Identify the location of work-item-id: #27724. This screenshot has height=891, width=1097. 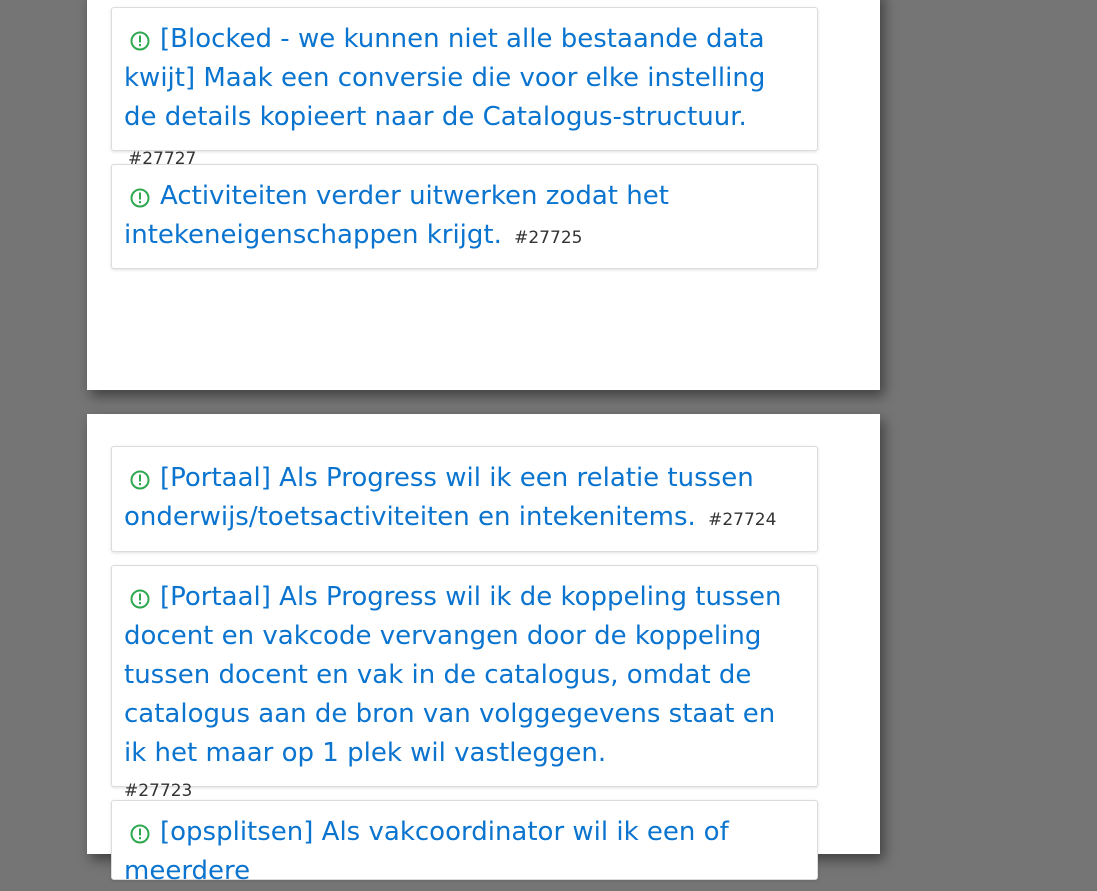
(742, 520).